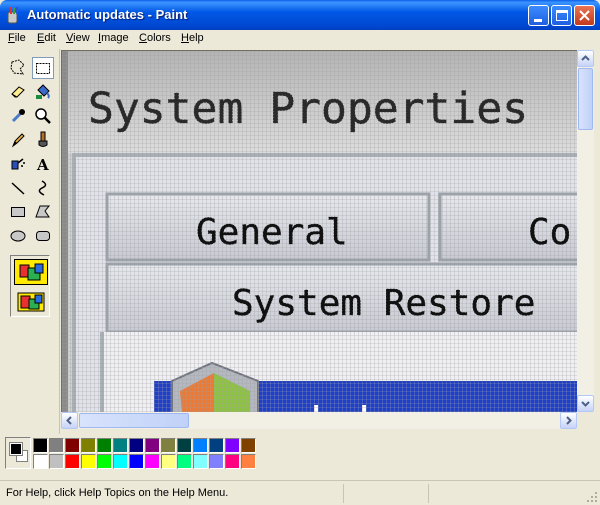 This screenshot has width=600, height=505. What do you see at coordinates (568, 420) in the screenshot?
I see `scroll-right-button` at bounding box center [568, 420].